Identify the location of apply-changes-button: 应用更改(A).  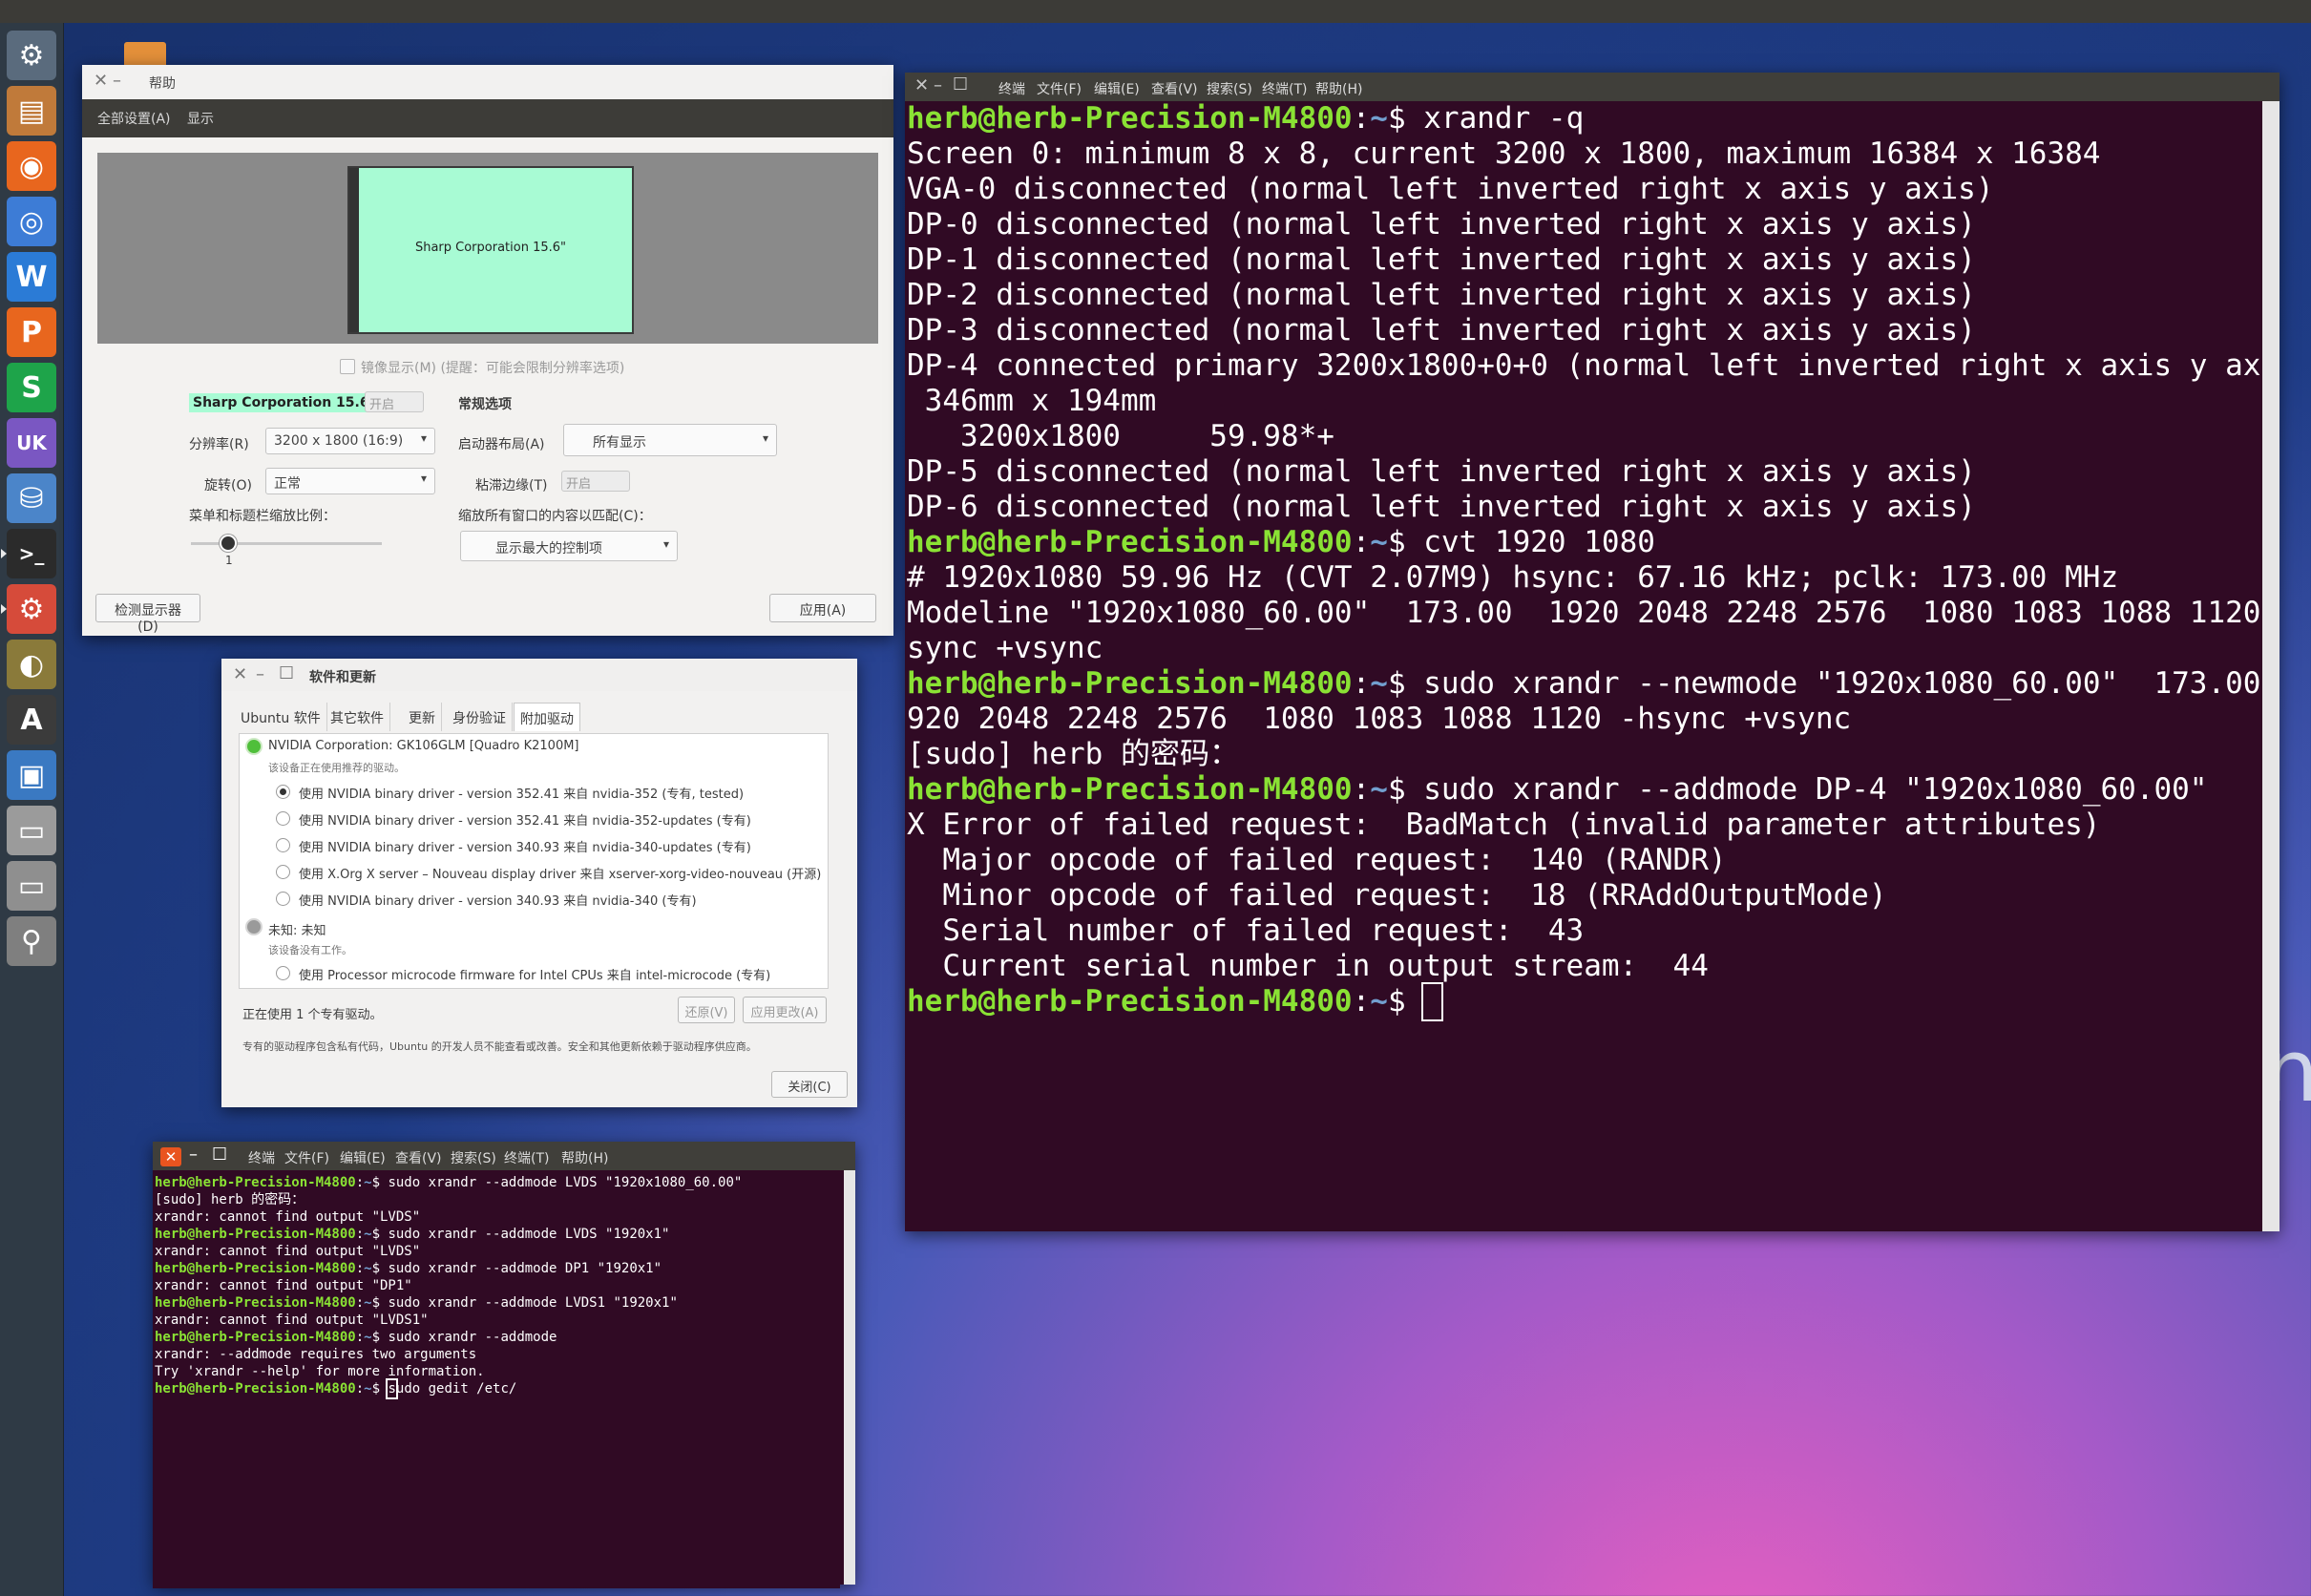
(785, 1010).